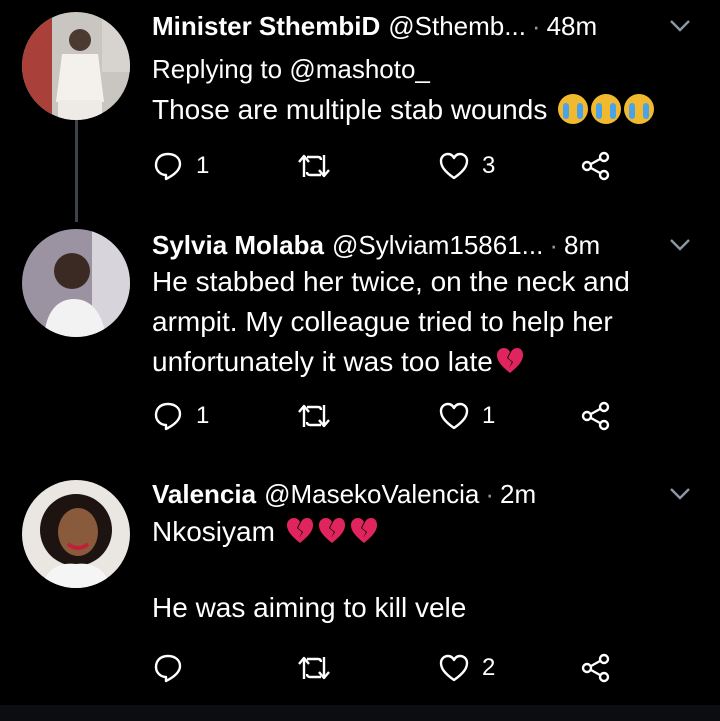 Image resolution: width=720 pixels, height=721 pixels. Describe the element at coordinates (412, 570) in the screenshot. I see `tweet-text: Nkosiyam He was aiming to kill vele` at that location.